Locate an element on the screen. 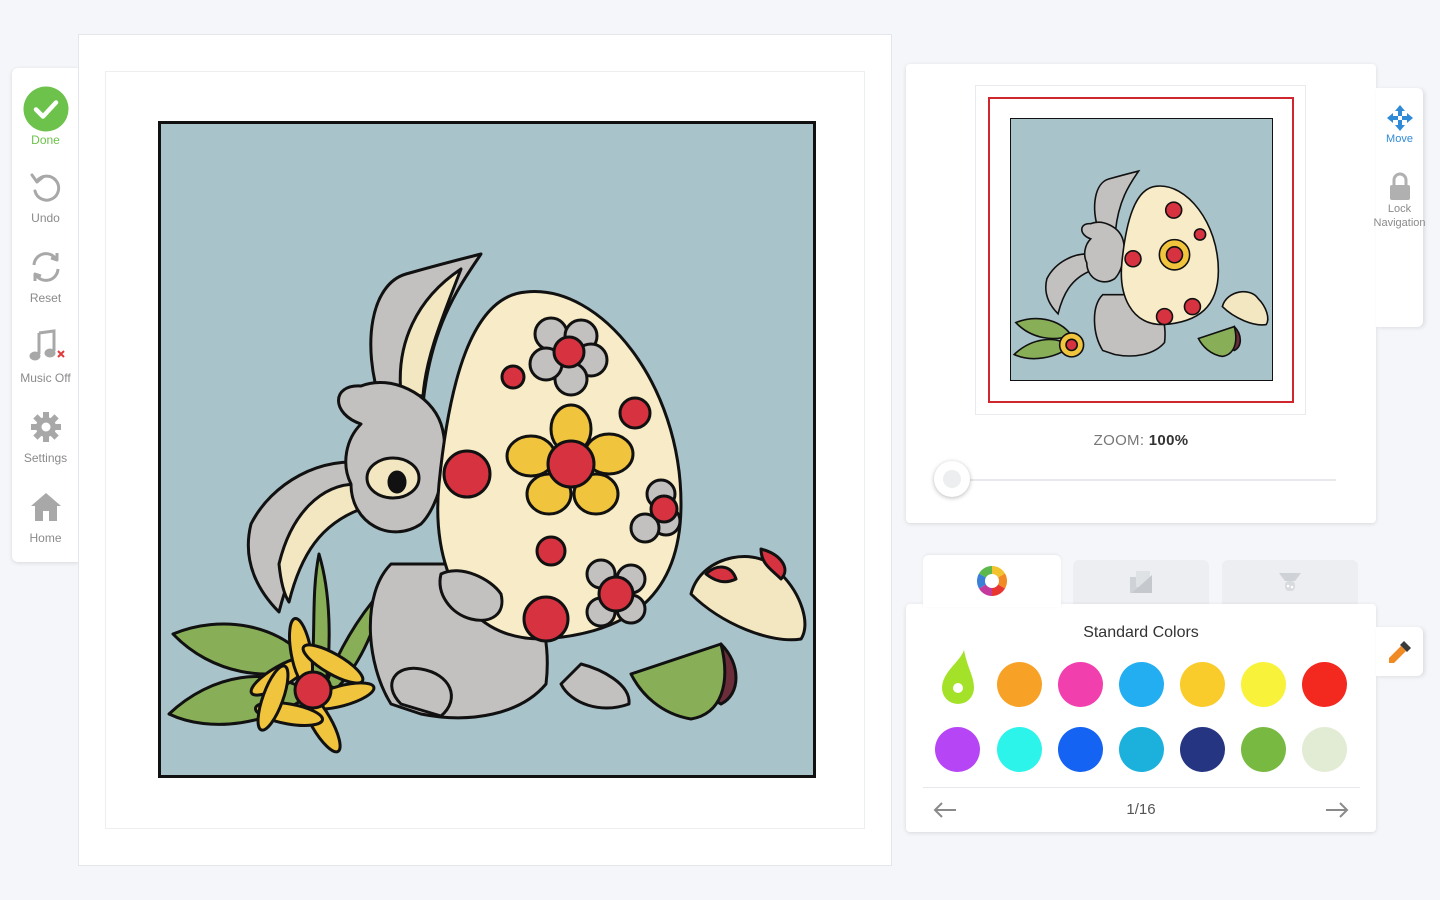  color-swatch-blue is located at coordinates (1080, 749).